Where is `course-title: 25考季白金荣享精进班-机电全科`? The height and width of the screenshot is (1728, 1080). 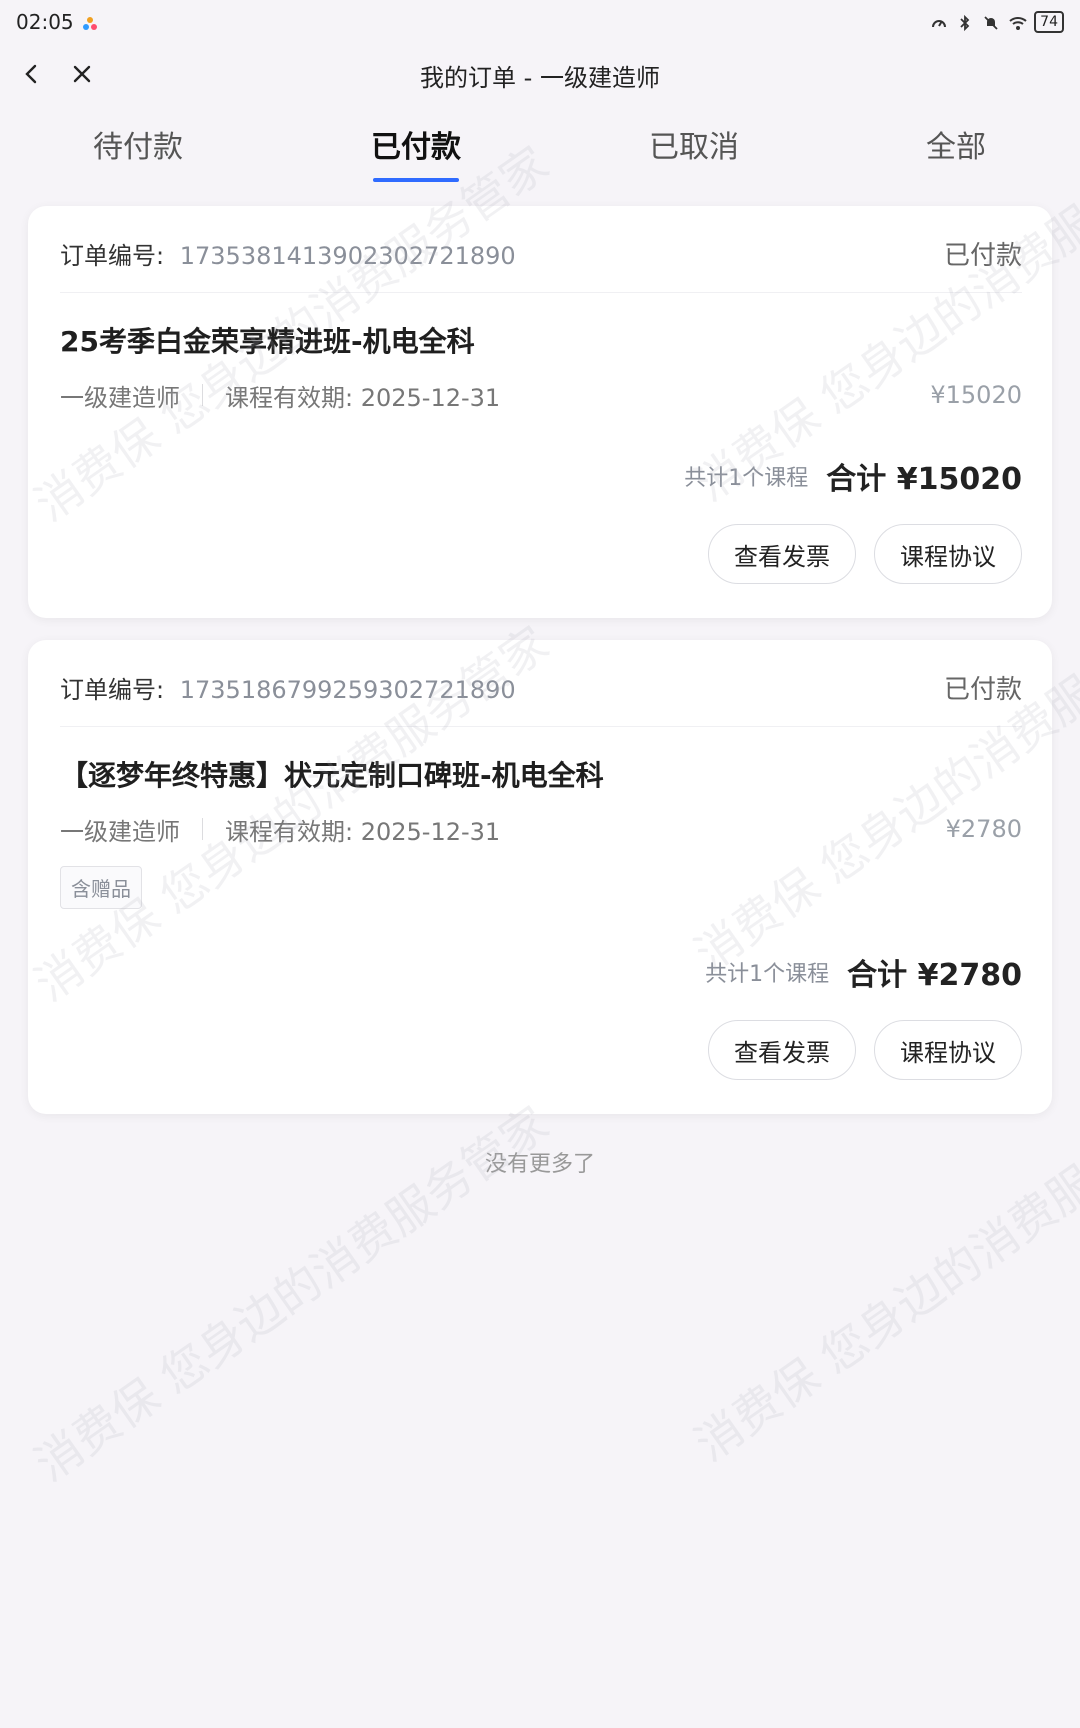
course-title: 25考季白金荣享精进班-机电全科 is located at coordinates (267, 341).